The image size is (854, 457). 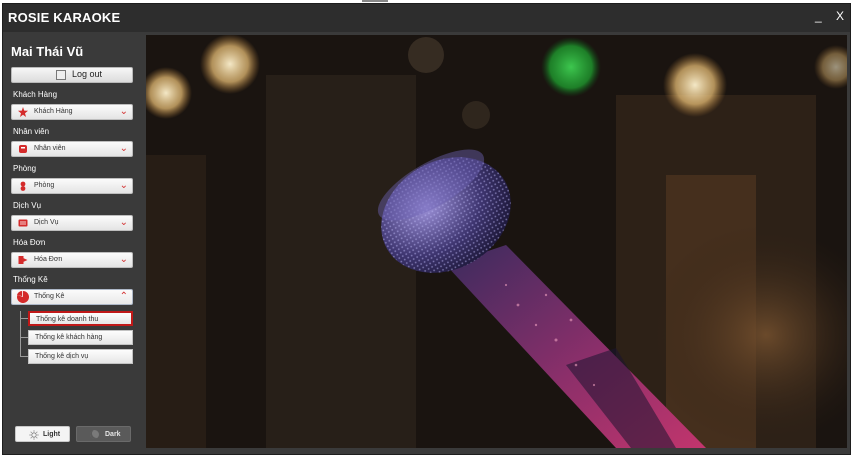 I want to click on section-heading-customers: Khách Hàng, so click(x=35, y=94).